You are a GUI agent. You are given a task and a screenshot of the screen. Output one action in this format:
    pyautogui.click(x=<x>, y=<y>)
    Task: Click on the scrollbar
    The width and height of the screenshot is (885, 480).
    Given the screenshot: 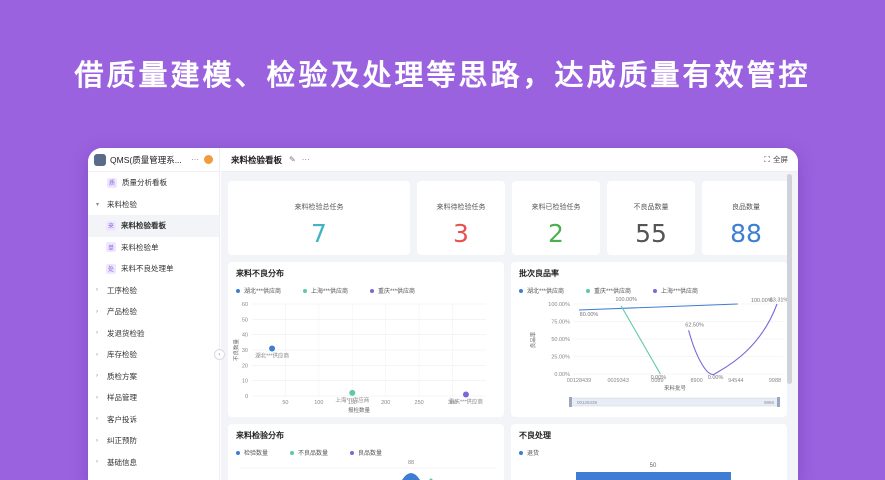 What is the action you would take?
    pyautogui.click(x=789, y=279)
    